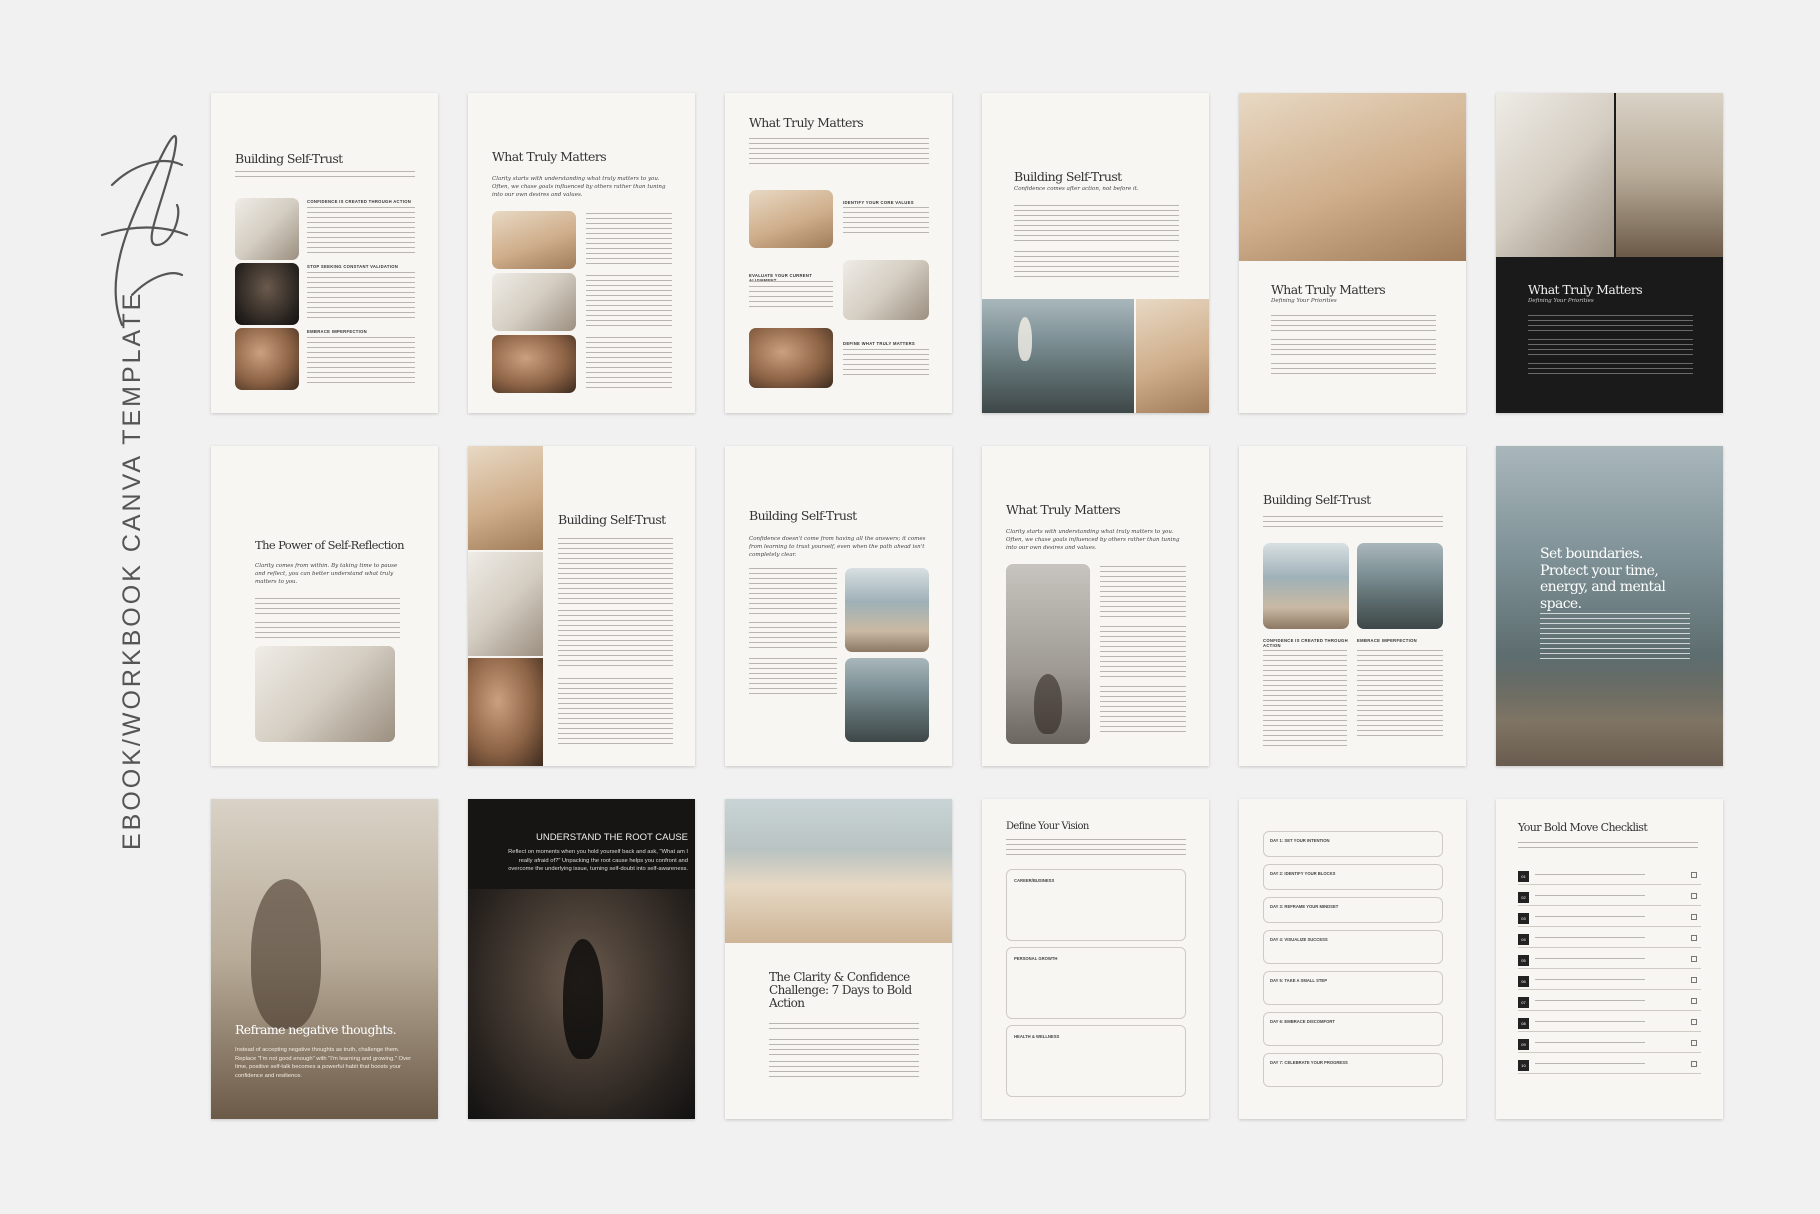 The height and width of the screenshot is (1214, 1820). What do you see at coordinates (1609, 918) in the screenshot?
I see `checklist-item: 03` at bounding box center [1609, 918].